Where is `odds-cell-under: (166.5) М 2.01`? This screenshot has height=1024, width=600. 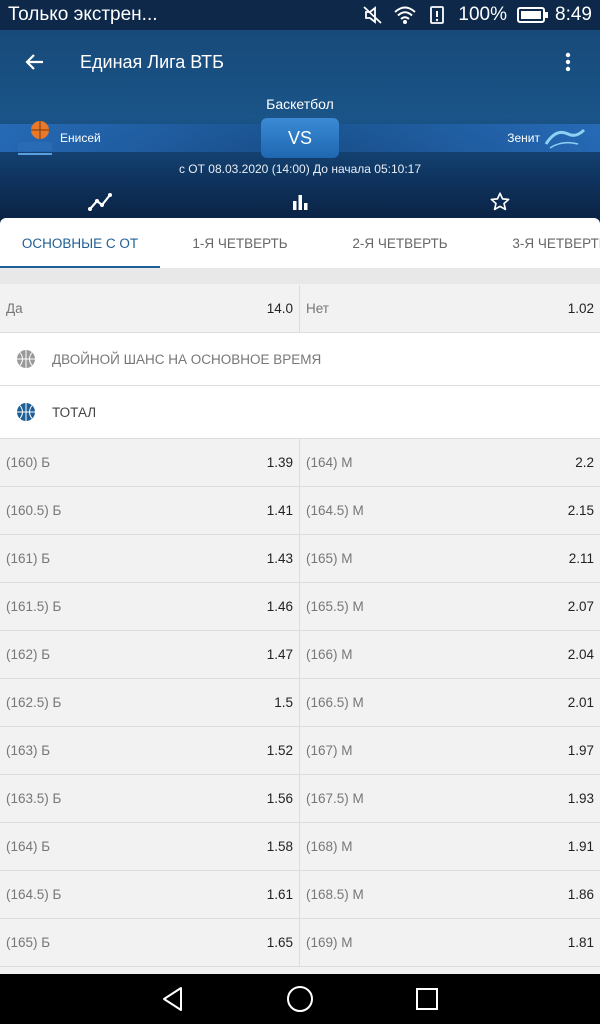 odds-cell-under: (166.5) М 2.01 is located at coordinates (450, 702).